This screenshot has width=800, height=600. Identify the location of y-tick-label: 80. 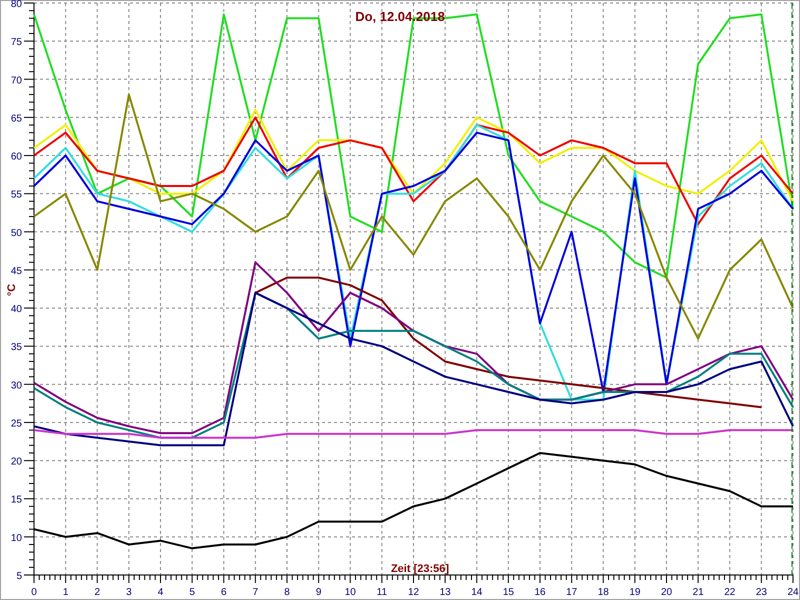
(16, 5).